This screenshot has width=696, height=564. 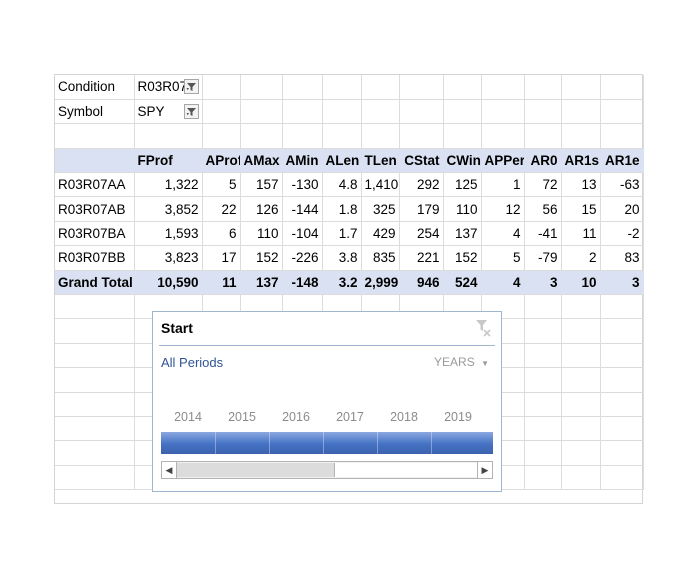 I want to click on row-label: R03R07AB, so click(x=95, y=209).